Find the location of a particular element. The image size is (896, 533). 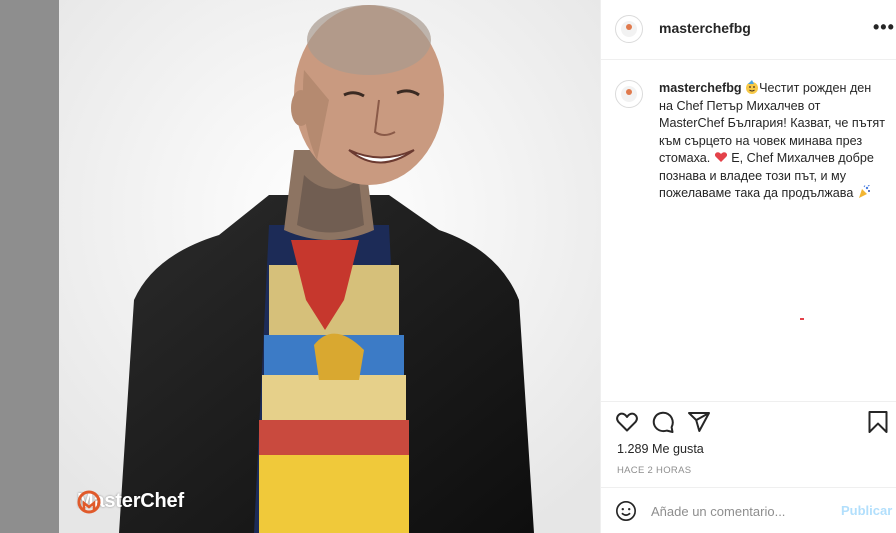

masterchef-logo: MasterChef is located at coordinates (130, 502).